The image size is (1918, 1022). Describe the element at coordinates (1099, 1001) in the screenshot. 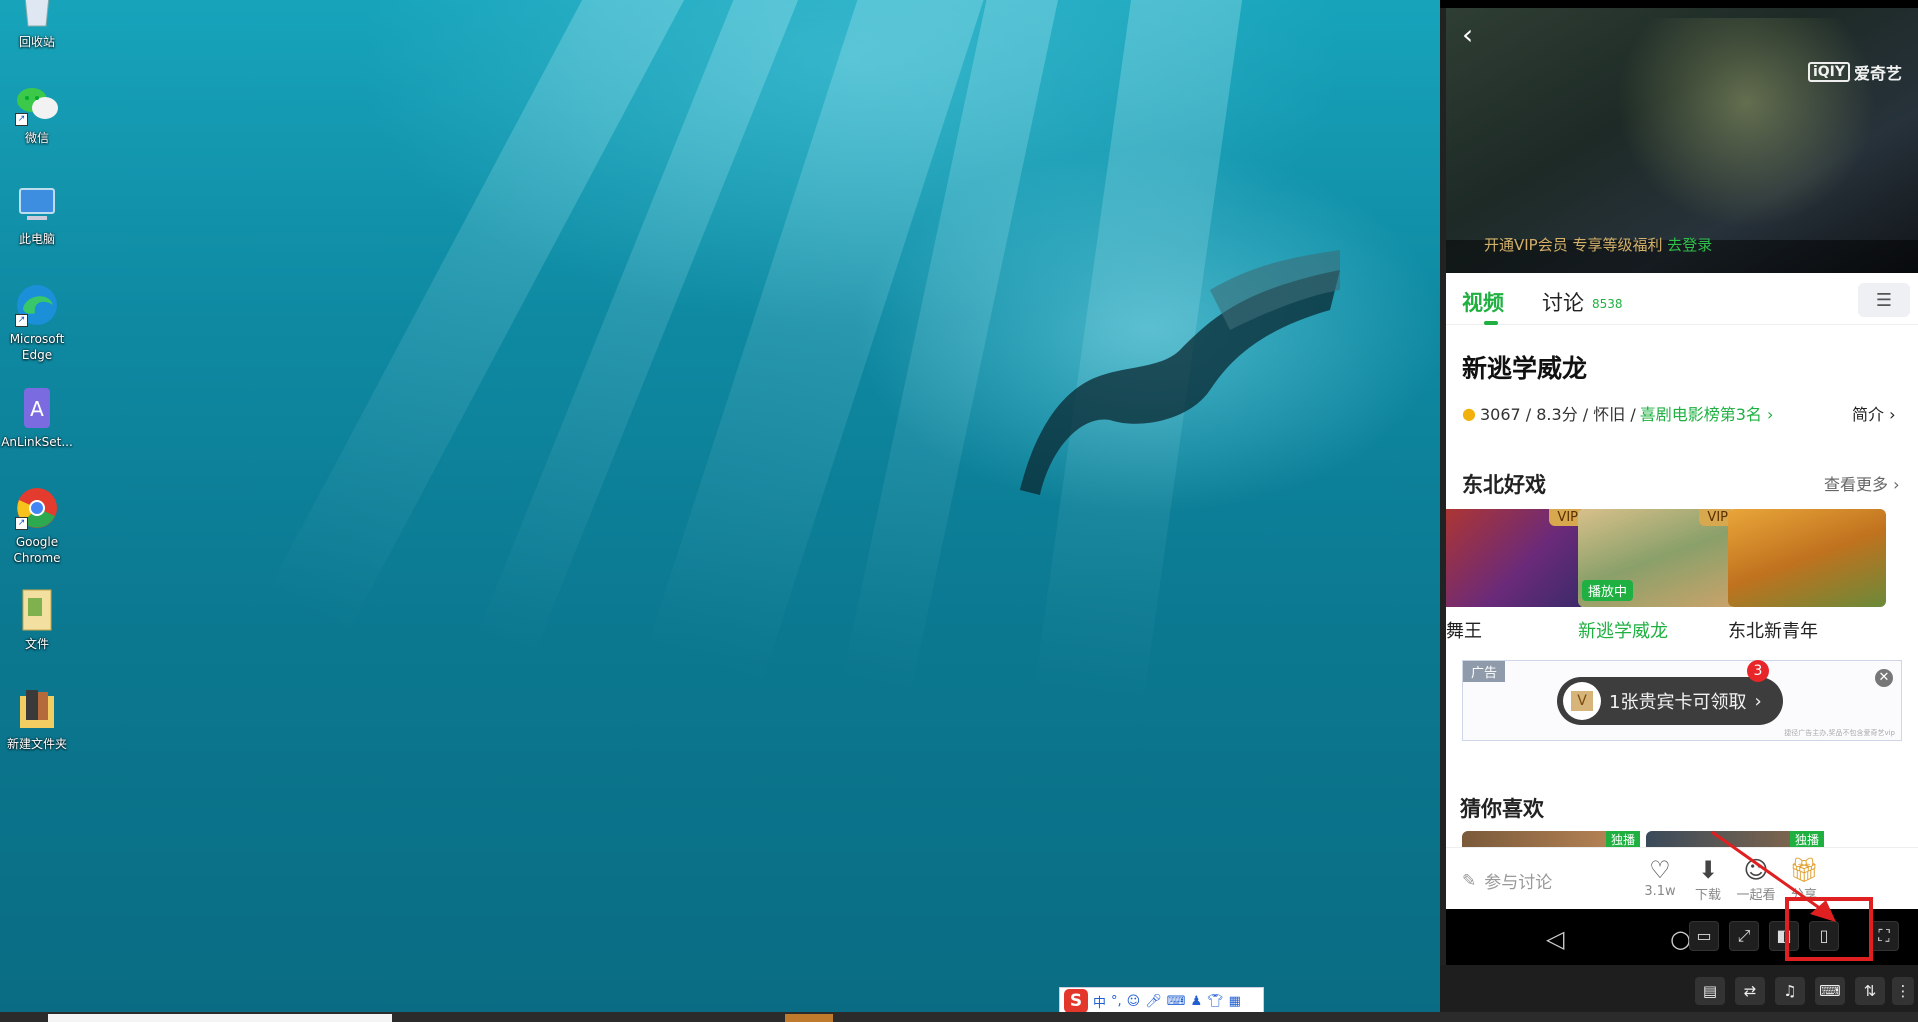

I see `ime-mode-toggle: 中` at that location.